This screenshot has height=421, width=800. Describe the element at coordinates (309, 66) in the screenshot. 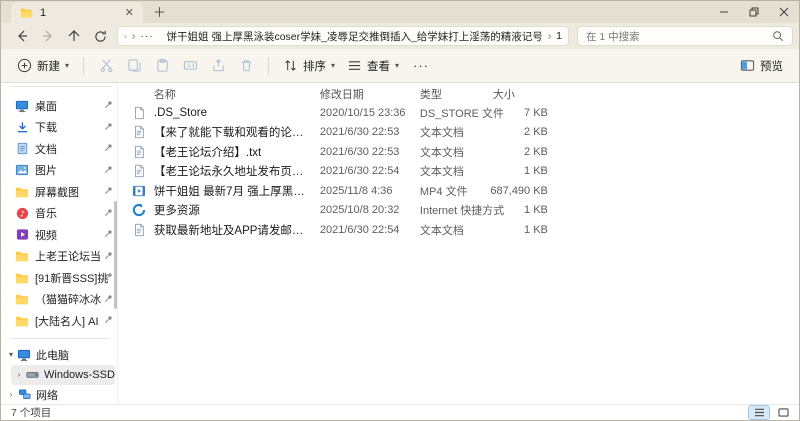

I see `sort-button: 排序 ▾` at that location.